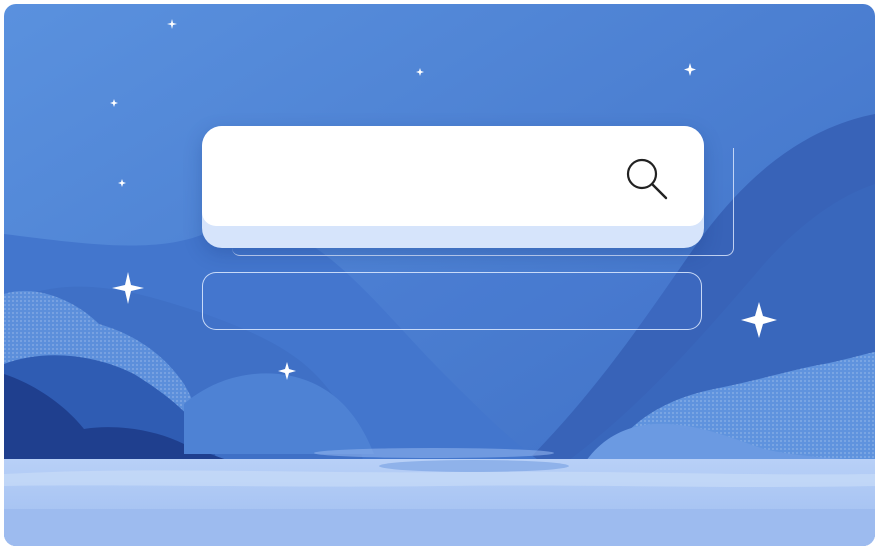  I want to click on search-input, so click(419, 177).